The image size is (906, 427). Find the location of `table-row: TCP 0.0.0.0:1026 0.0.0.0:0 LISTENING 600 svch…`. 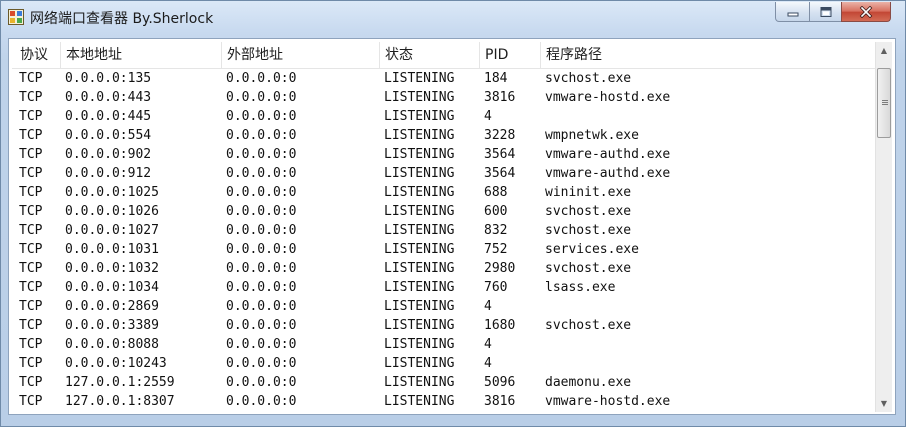

table-row: TCP 0.0.0.0:1026 0.0.0.0:0 LISTENING 600 svch… is located at coordinates (444, 211).